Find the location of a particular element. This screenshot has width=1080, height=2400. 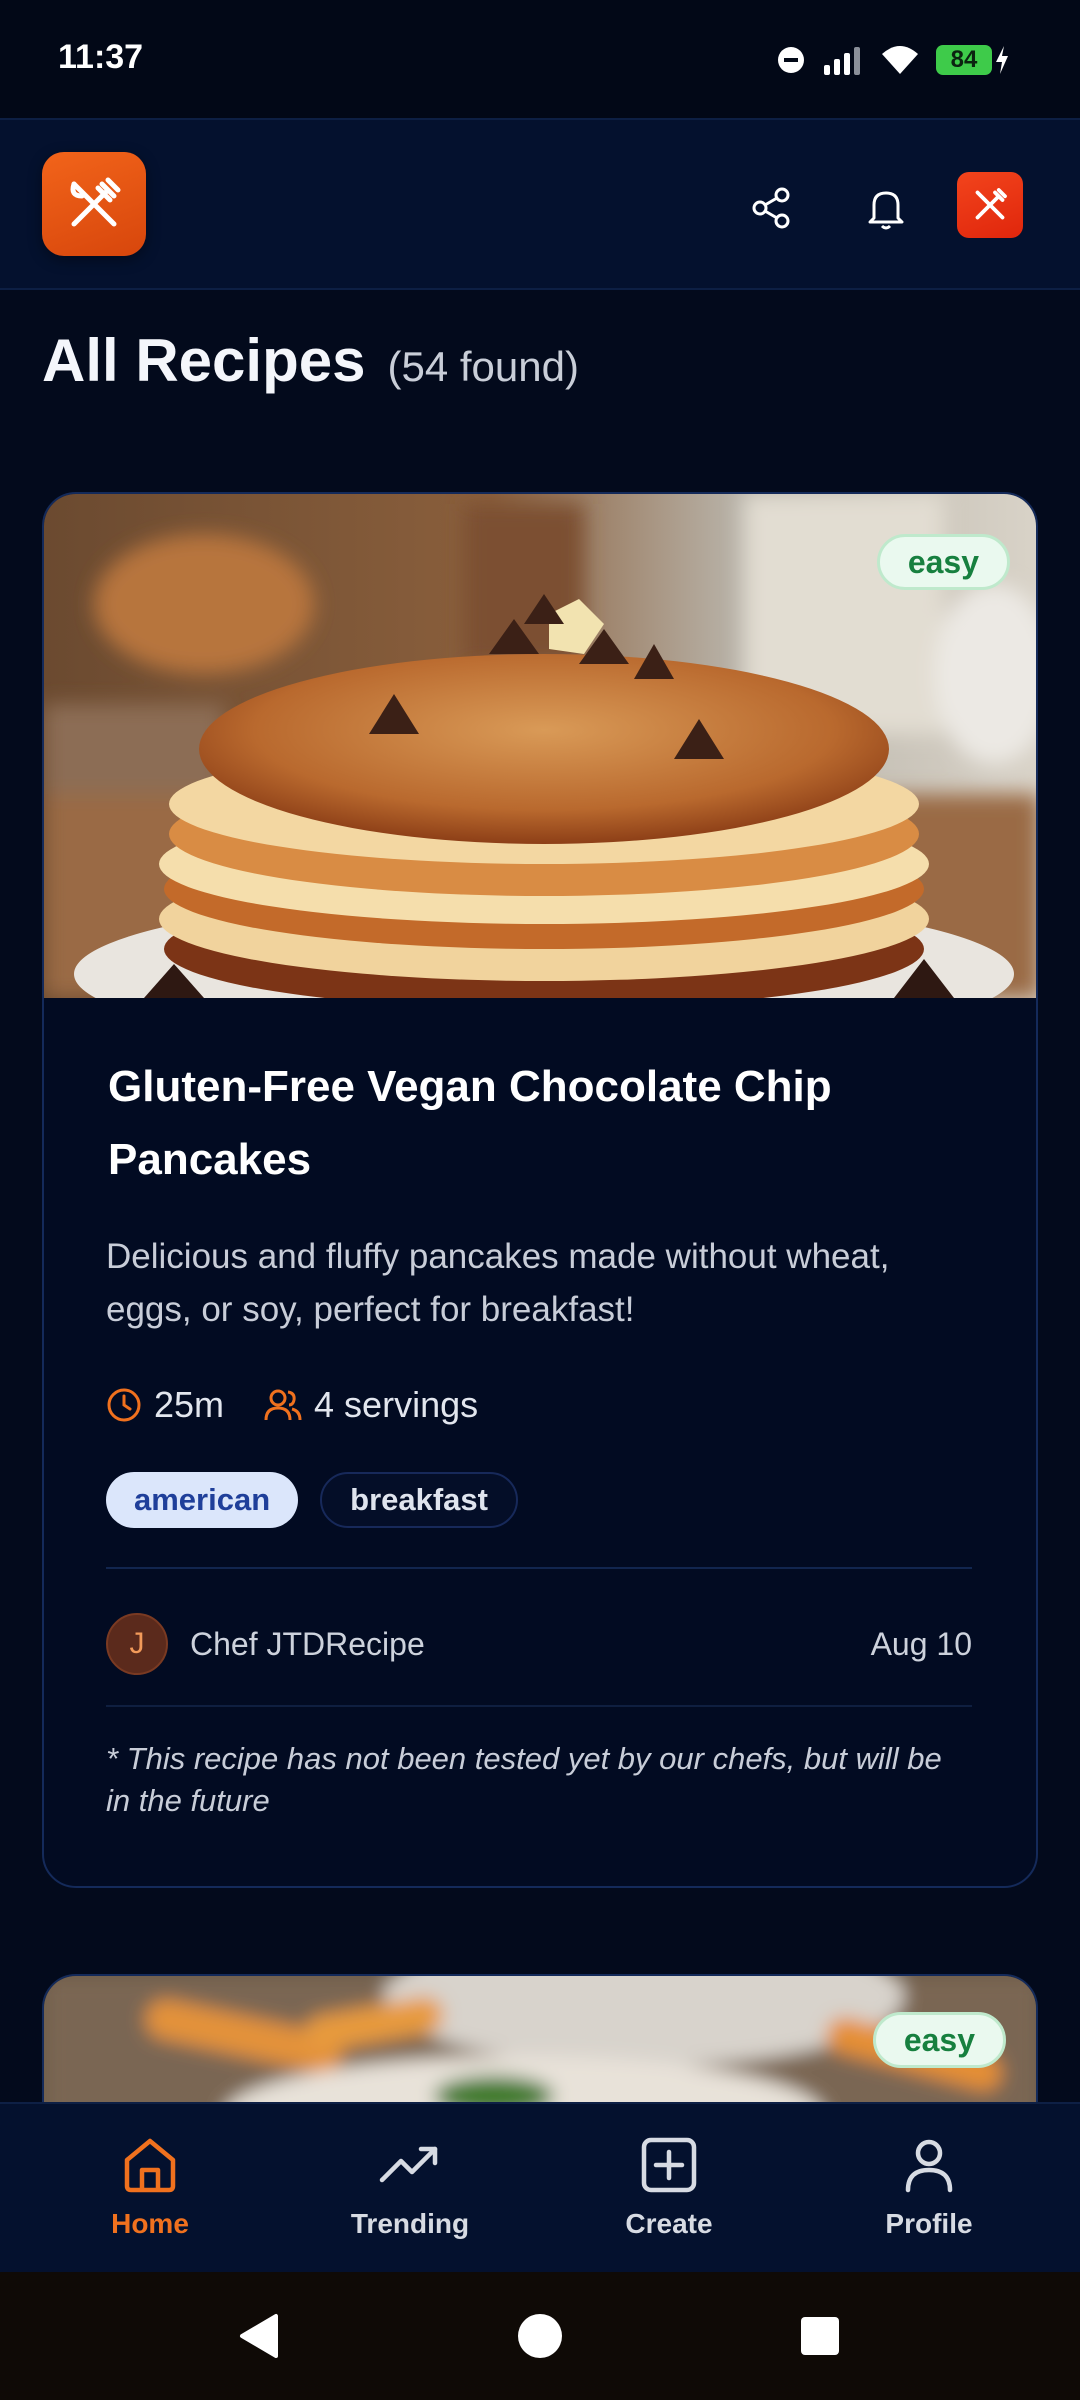

signal-icon is located at coordinates (842, 61).